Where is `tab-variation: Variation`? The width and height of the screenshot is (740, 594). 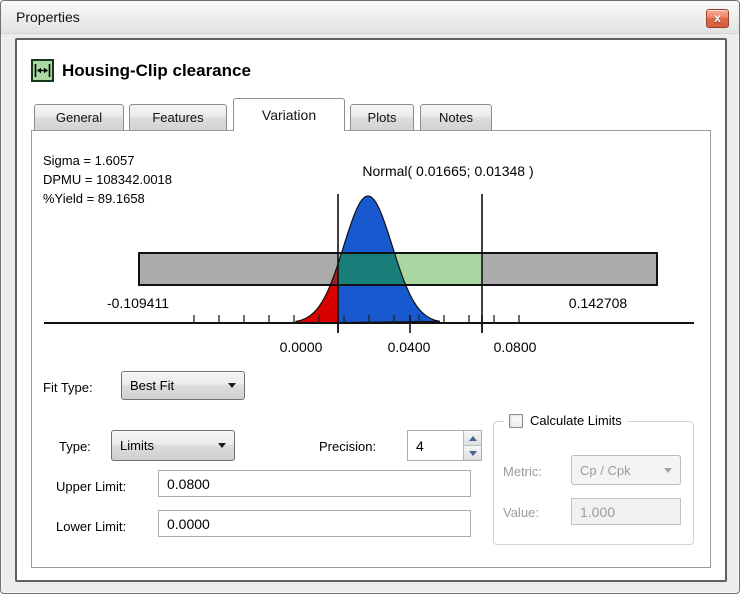 tab-variation: Variation is located at coordinates (289, 114).